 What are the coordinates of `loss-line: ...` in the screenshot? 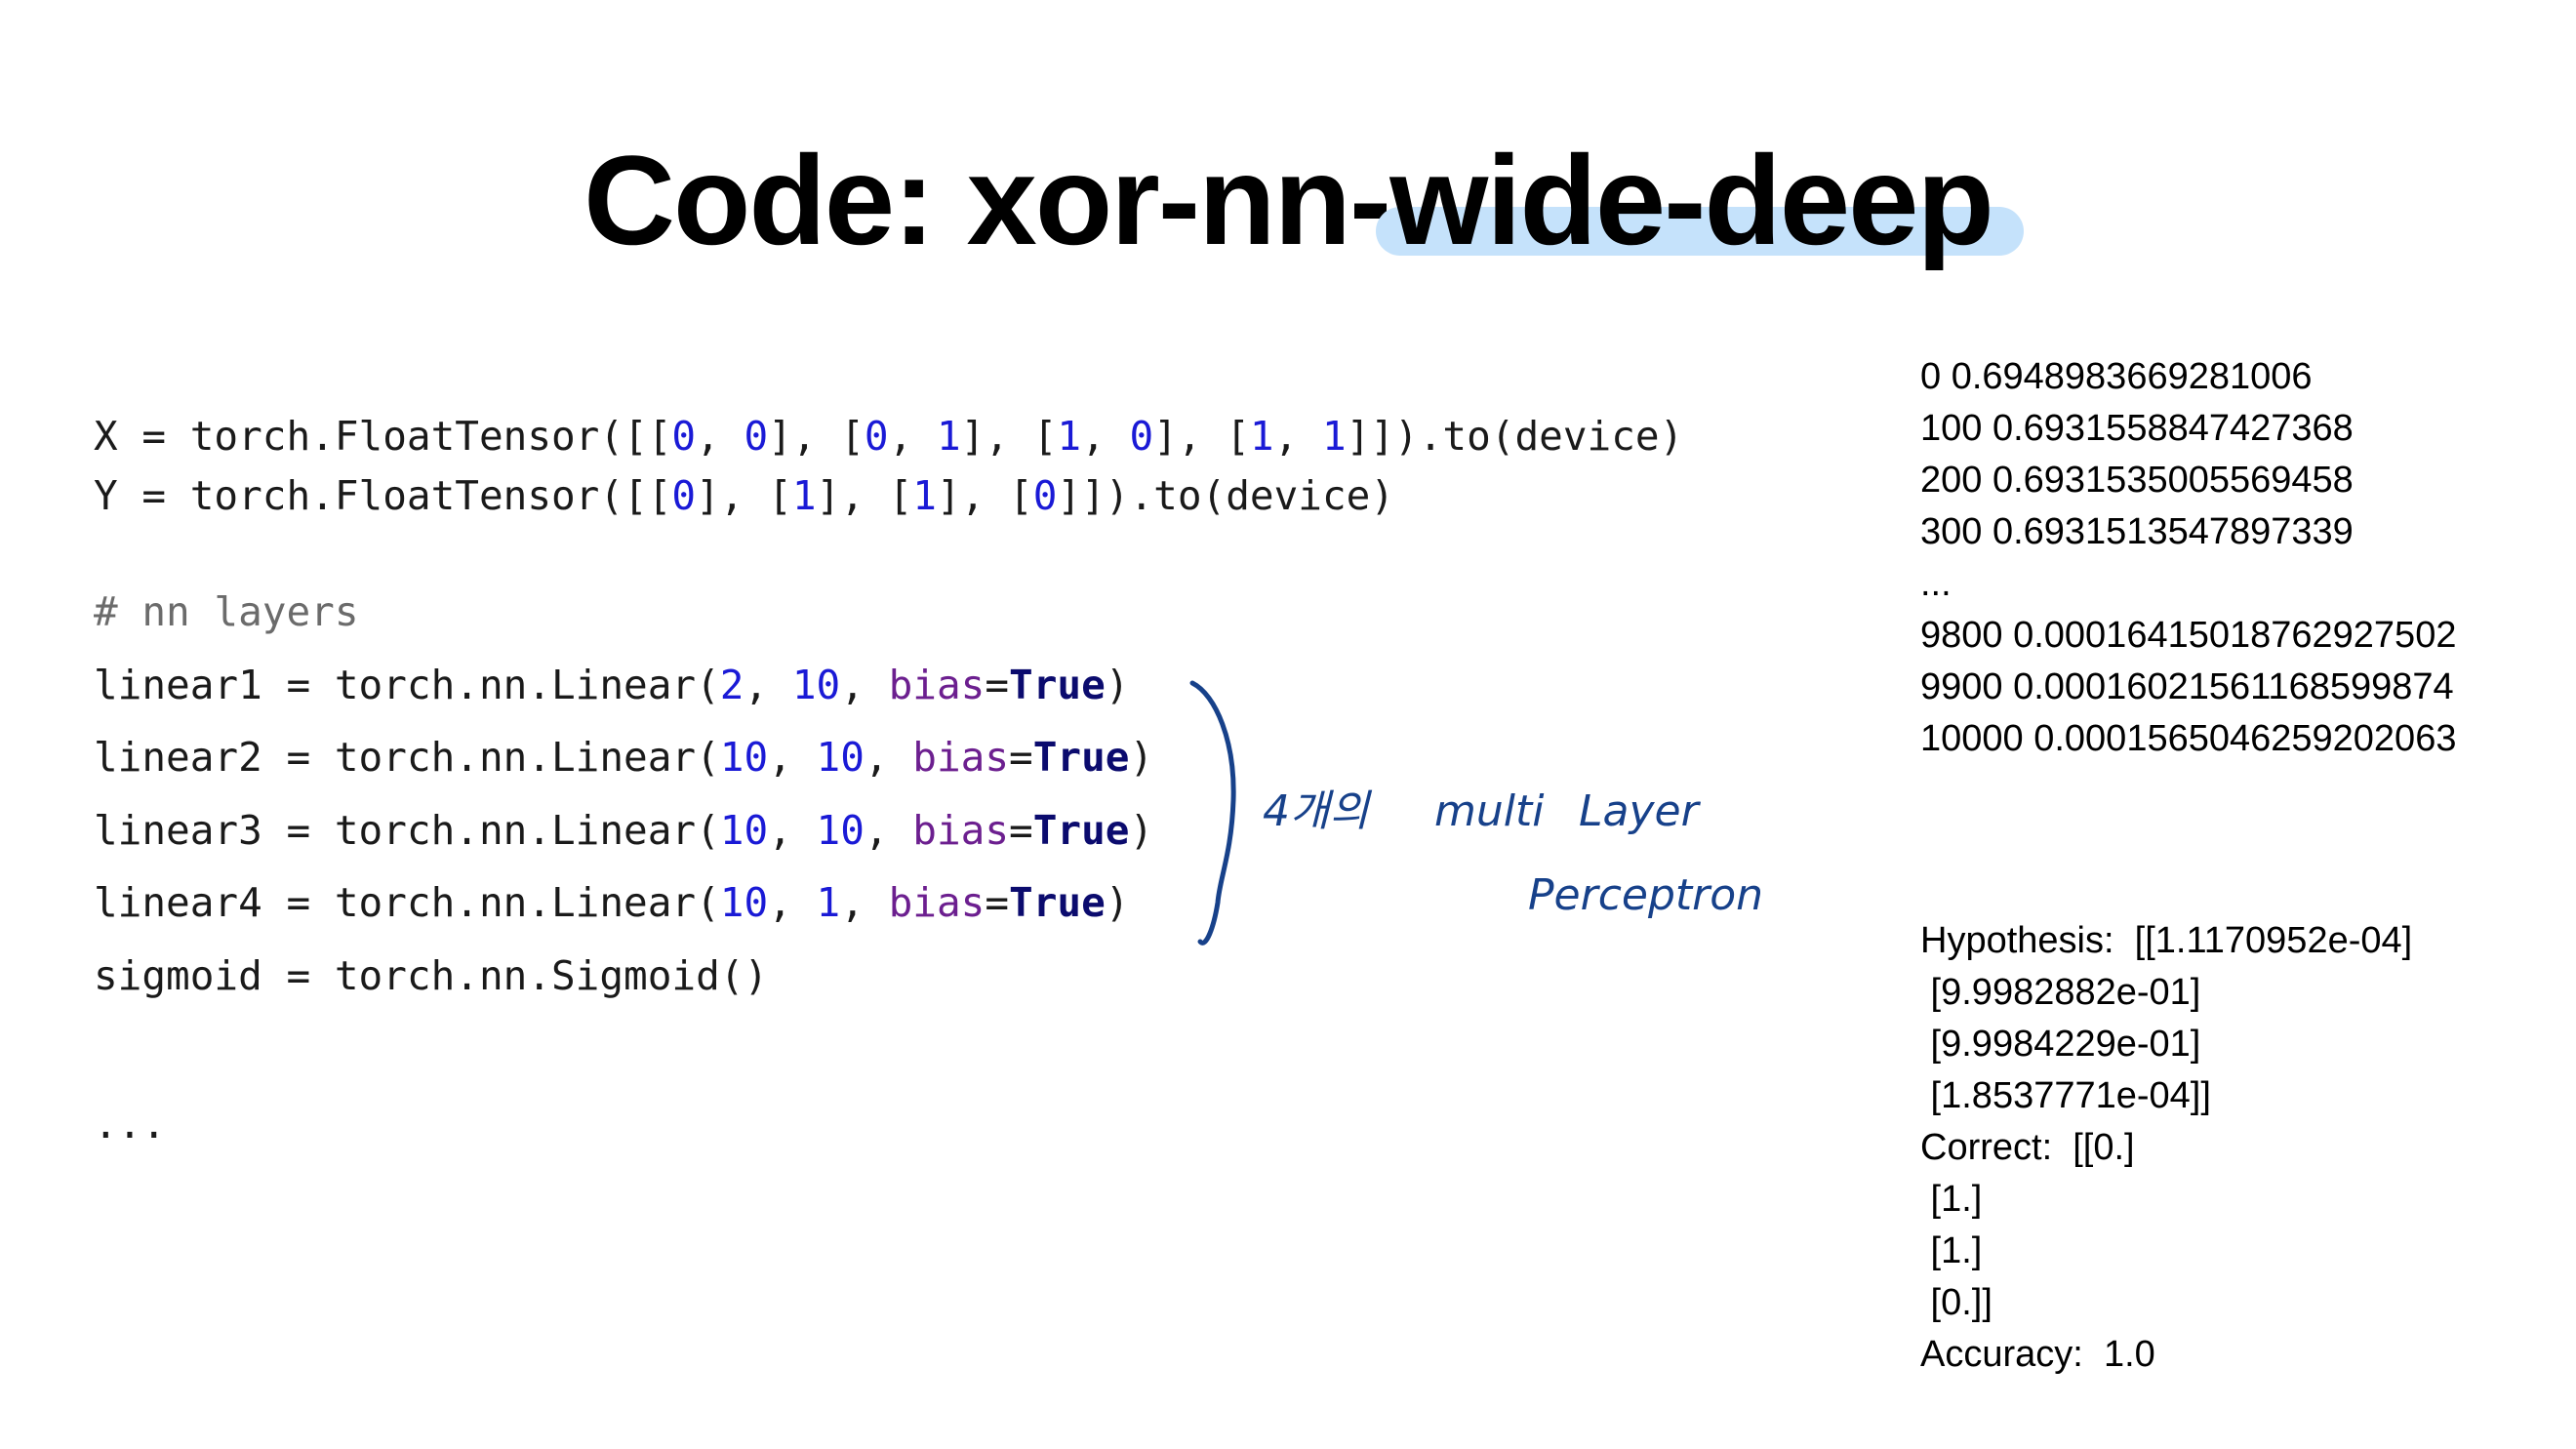 It's located at (1936, 583).